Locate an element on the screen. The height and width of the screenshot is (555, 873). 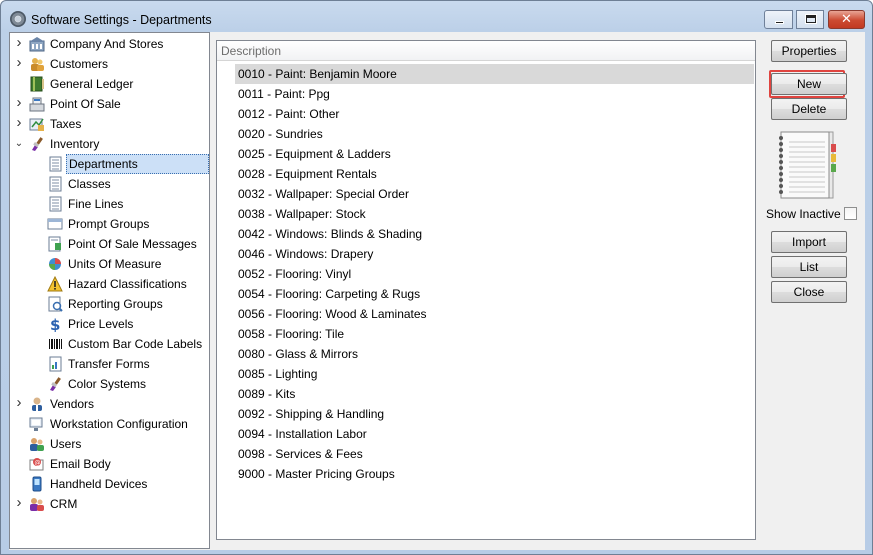
tree-item-workstation-configuration: Workstation Configuration is located at coordinates (109, 424).